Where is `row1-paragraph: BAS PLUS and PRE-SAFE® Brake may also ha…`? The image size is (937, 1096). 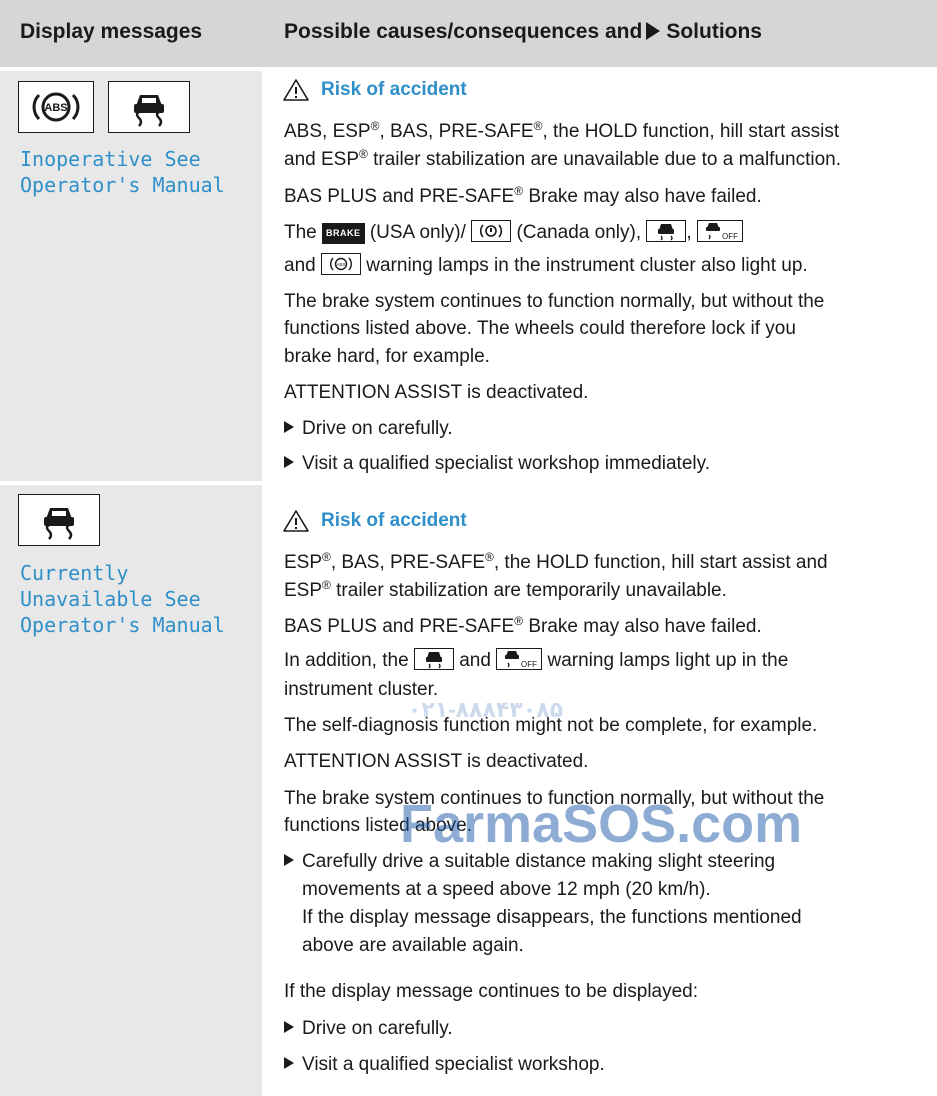
row1-paragraph: BAS PLUS and PRE-SAFE® Brake may also ha… is located at coordinates (523, 195).